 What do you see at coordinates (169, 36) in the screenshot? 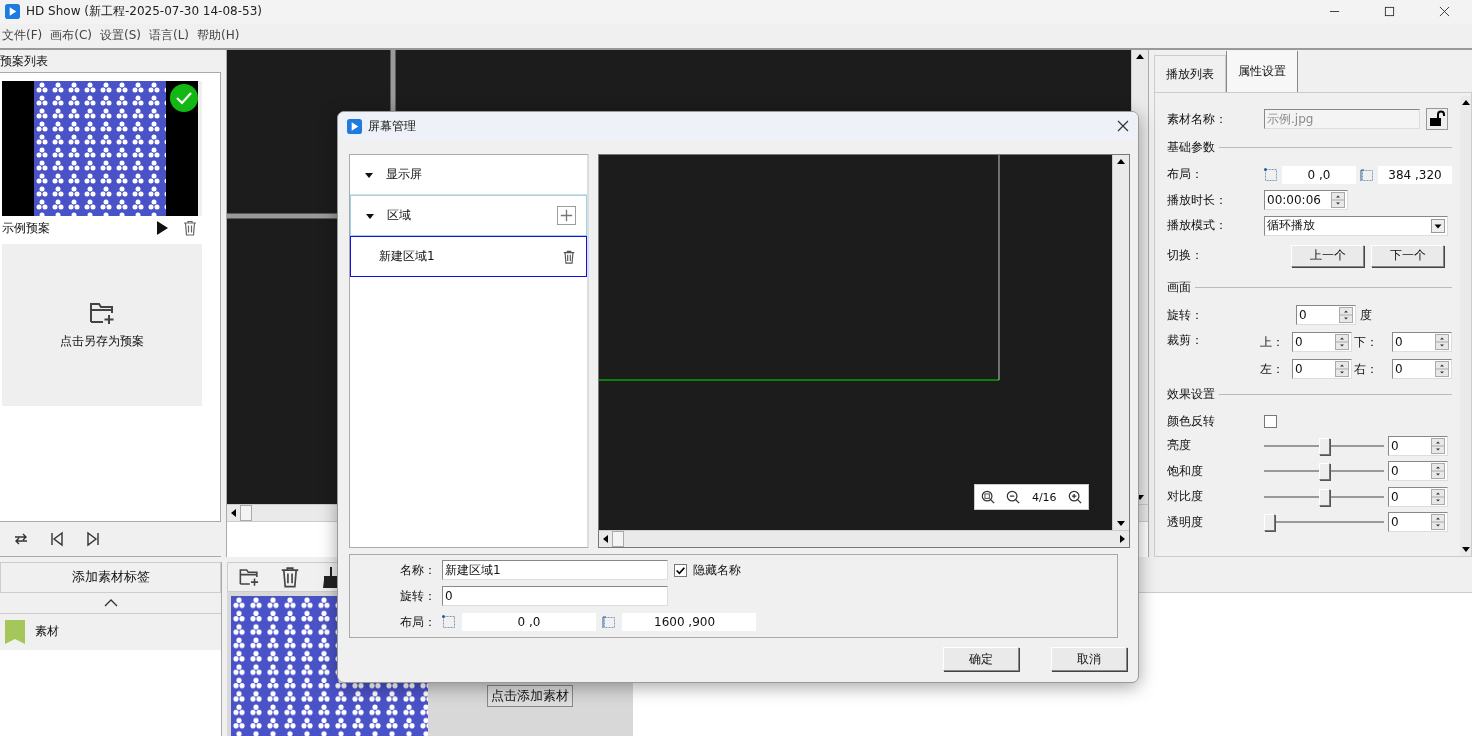
I see `menu-item: 语言(L)` at bounding box center [169, 36].